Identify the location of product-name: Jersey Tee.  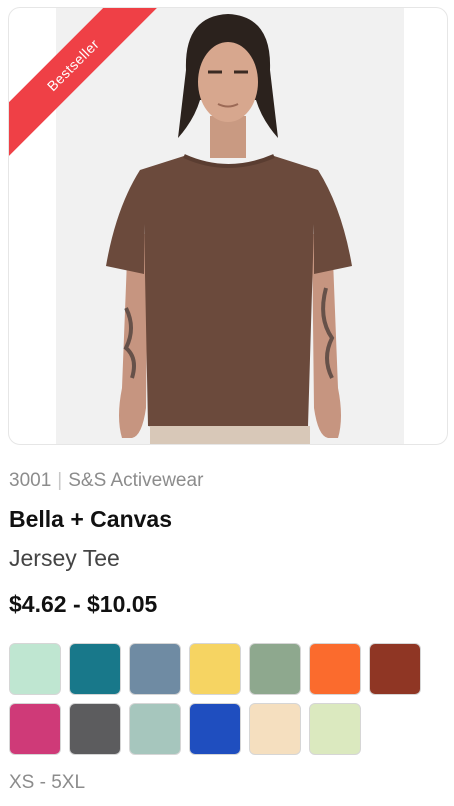
(64, 558).